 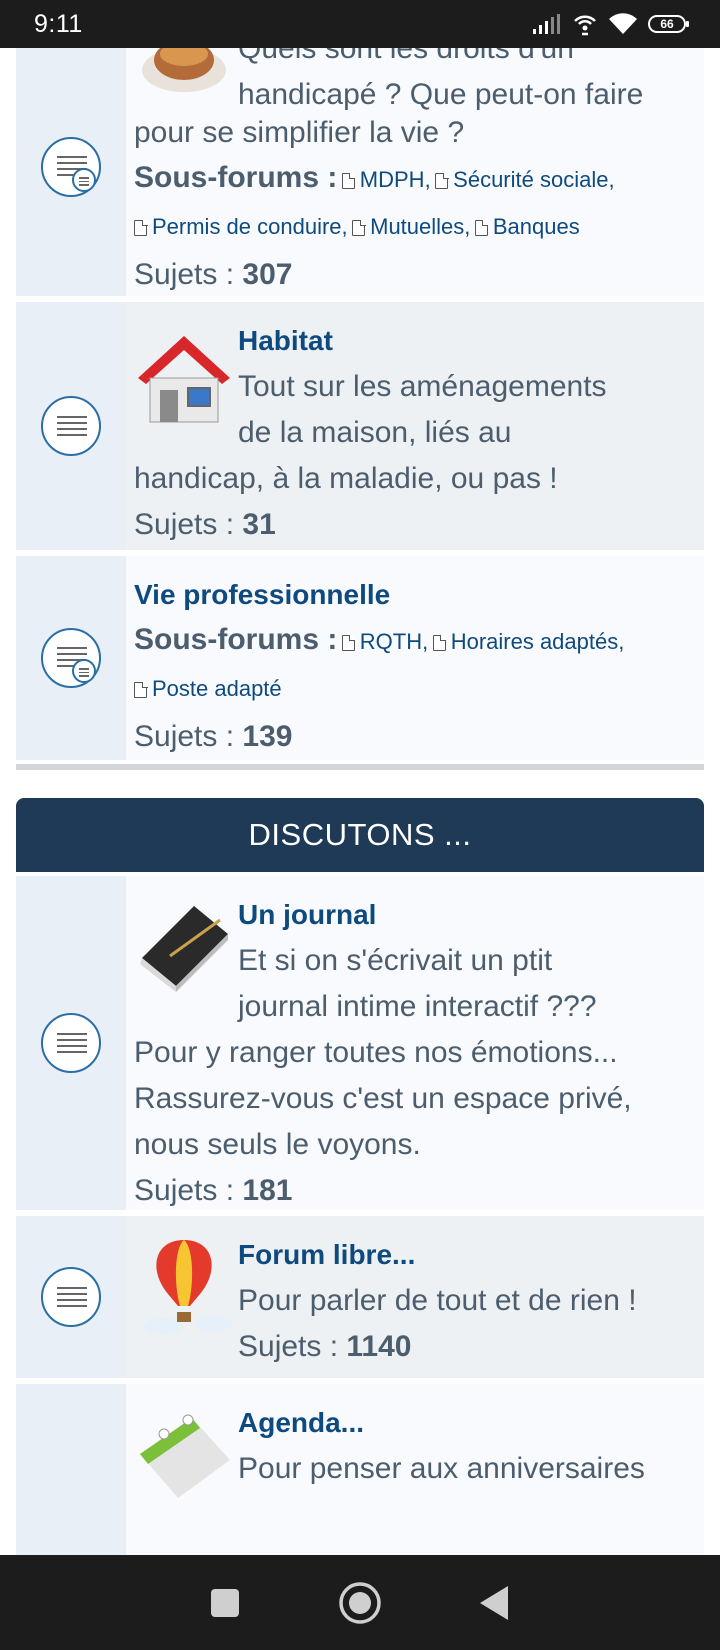 I want to click on subforum-link-mutuelles: Mutuelles,, so click(x=411, y=226).